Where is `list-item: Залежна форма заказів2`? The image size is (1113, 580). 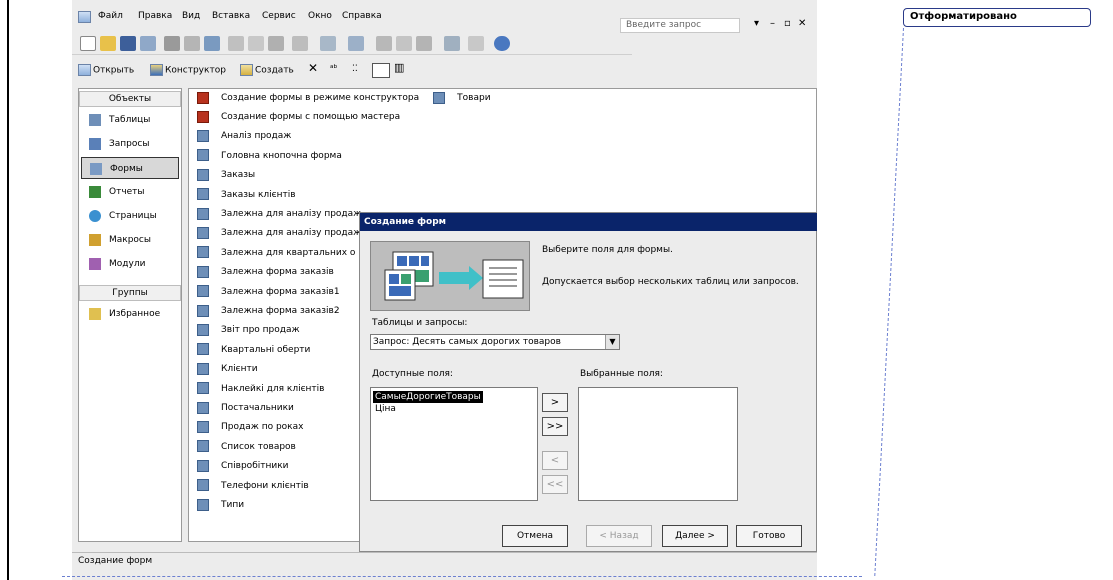
list-item: Залежна форма заказів2 is located at coordinates (268, 311).